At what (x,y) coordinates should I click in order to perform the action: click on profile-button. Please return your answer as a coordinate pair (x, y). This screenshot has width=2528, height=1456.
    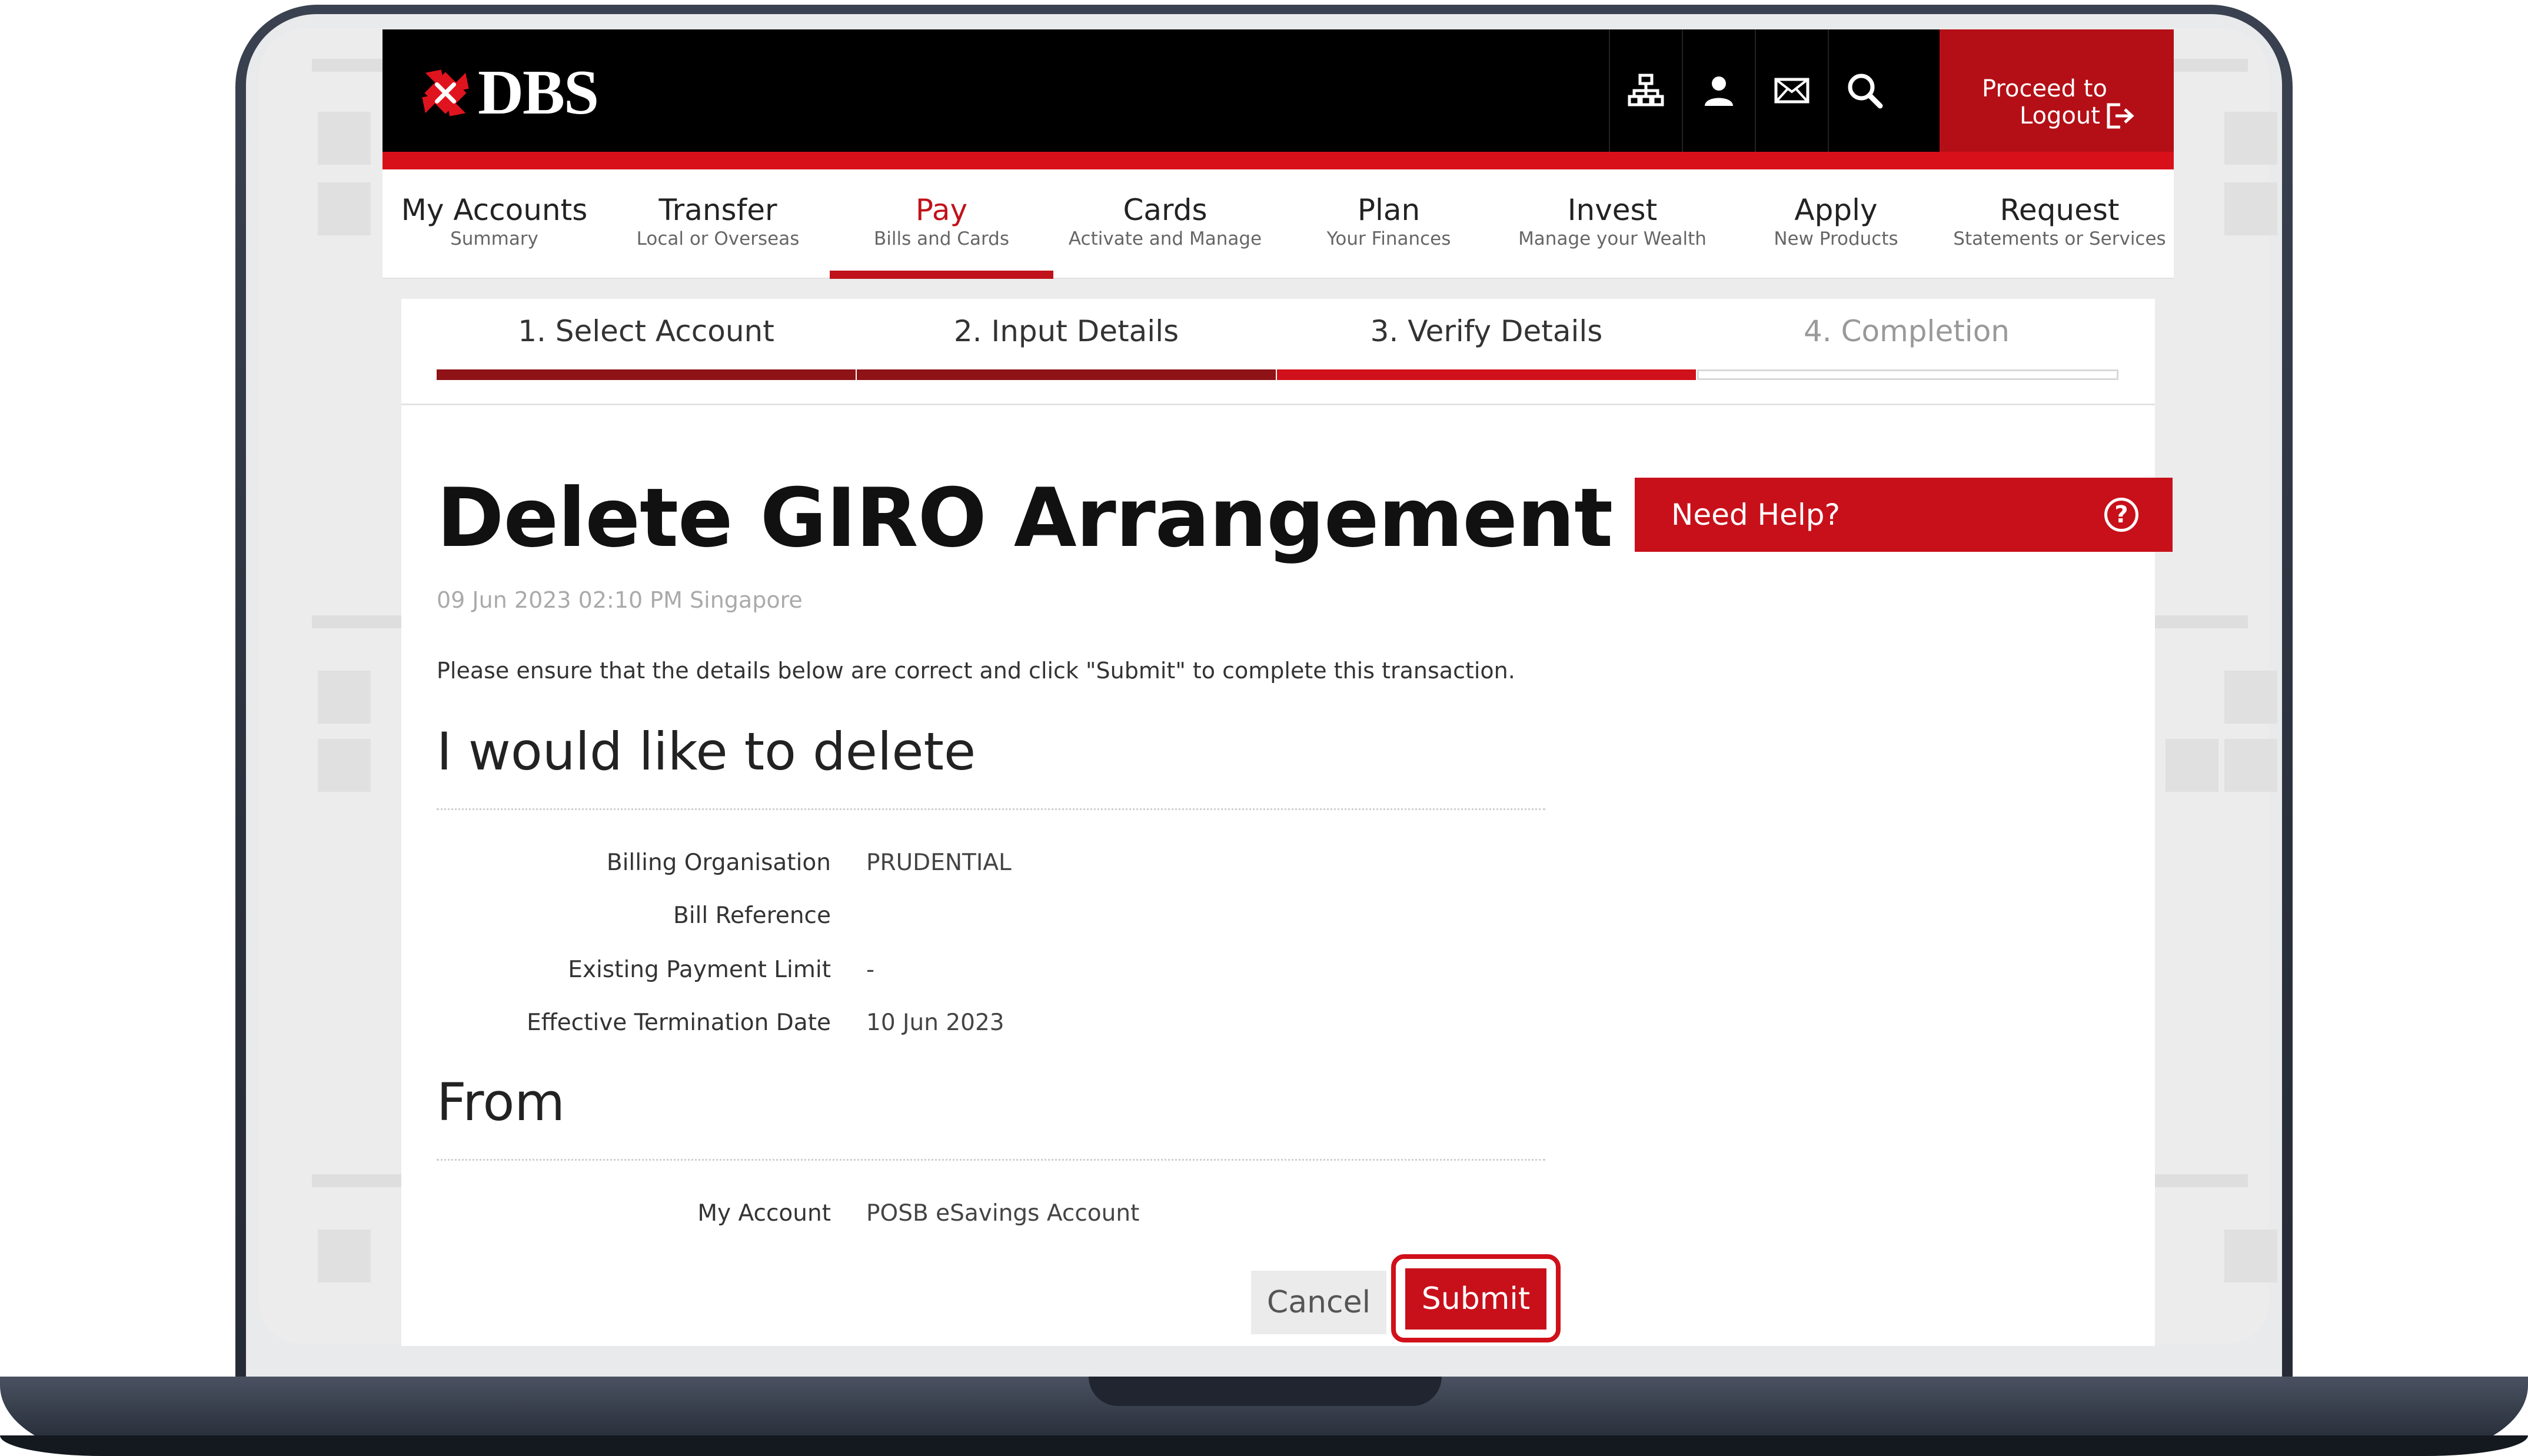
    Looking at the image, I should click on (1719, 90).